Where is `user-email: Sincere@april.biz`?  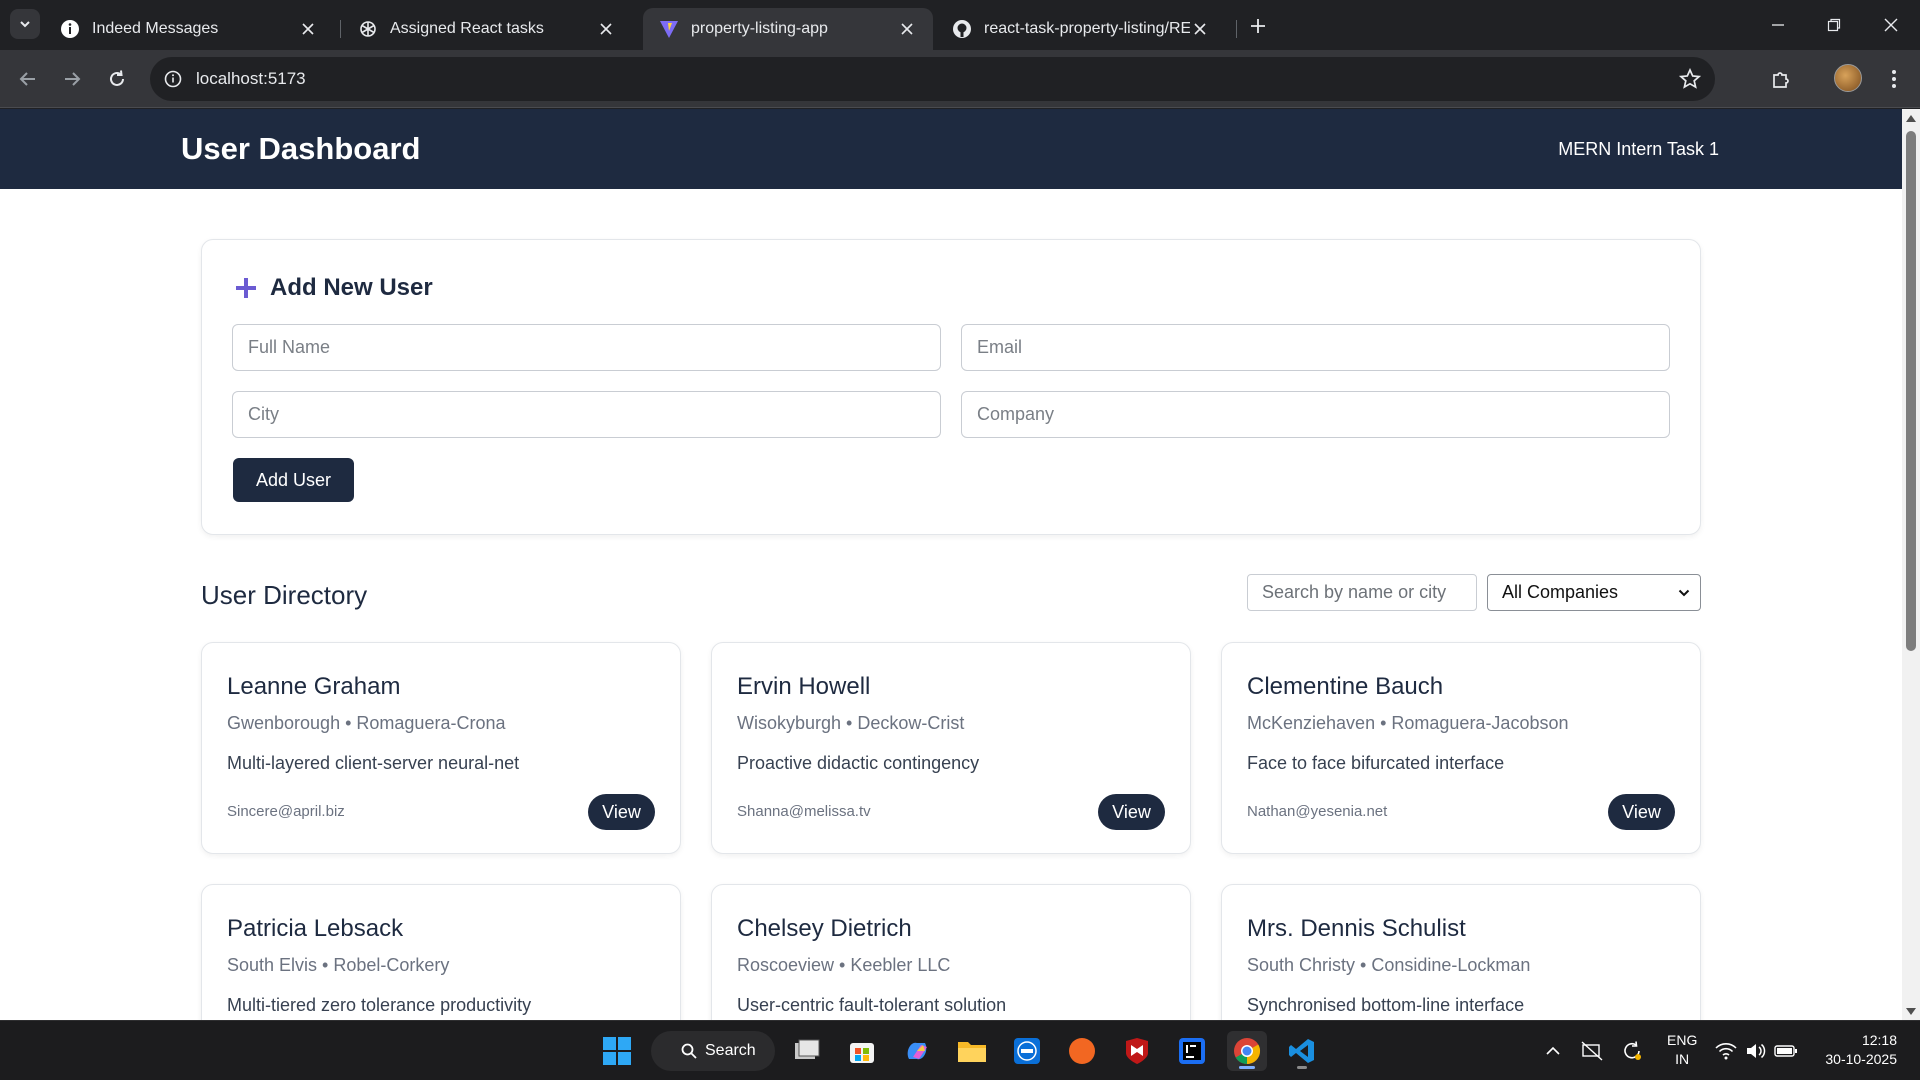
user-email: Sincere@april.biz is located at coordinates (286, 811).